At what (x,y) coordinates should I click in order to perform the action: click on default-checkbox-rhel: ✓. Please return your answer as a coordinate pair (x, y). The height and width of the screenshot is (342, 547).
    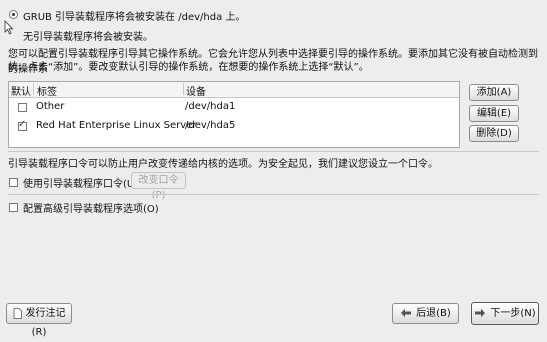
    Looking at the image, I should click on (22, 125).